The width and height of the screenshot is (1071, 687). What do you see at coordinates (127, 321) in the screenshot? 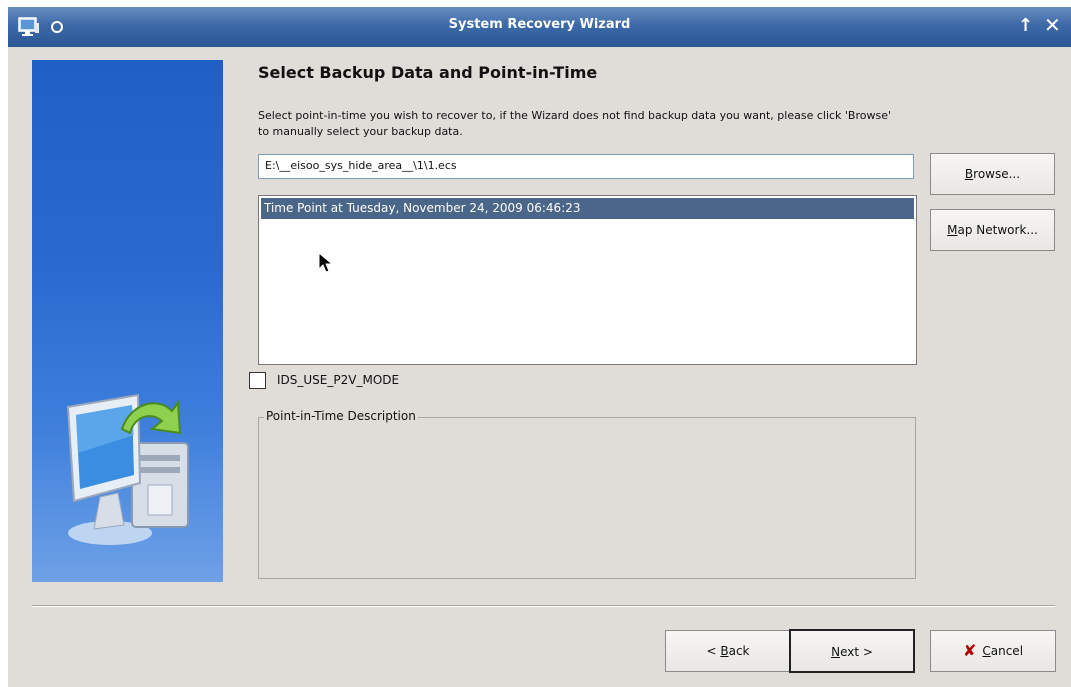
I see `wizard-side-banner` at bounding box center [127, 321].